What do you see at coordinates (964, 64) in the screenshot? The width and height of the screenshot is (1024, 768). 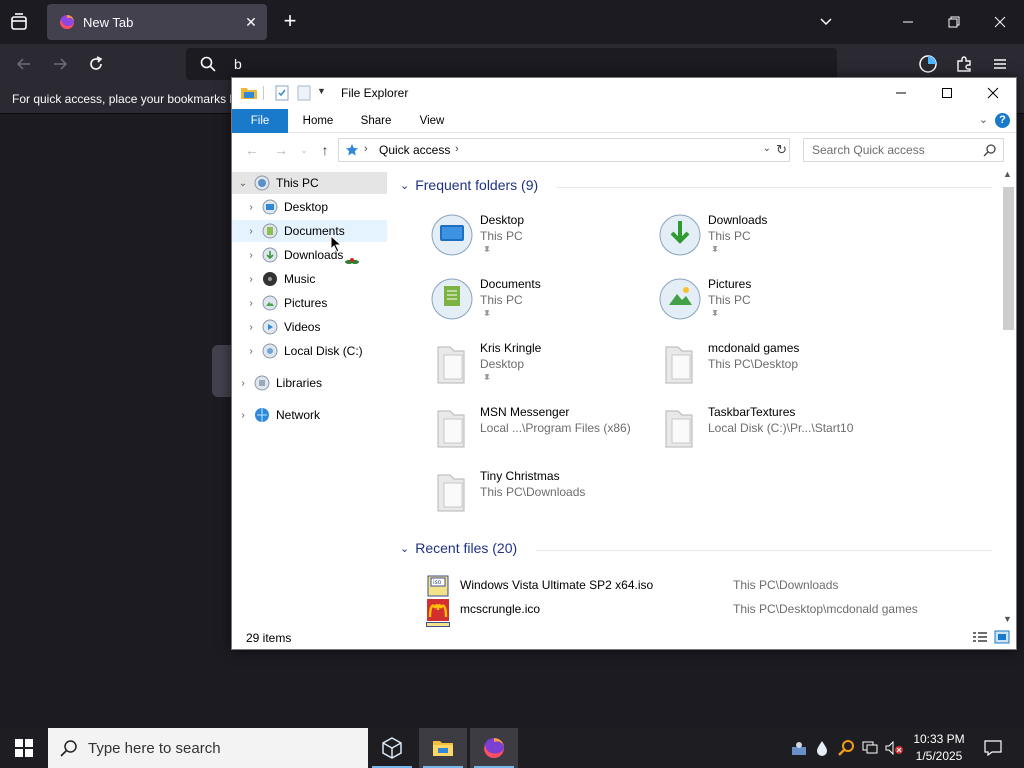 I see `extensions-icon` at bounding box center [964, 64].